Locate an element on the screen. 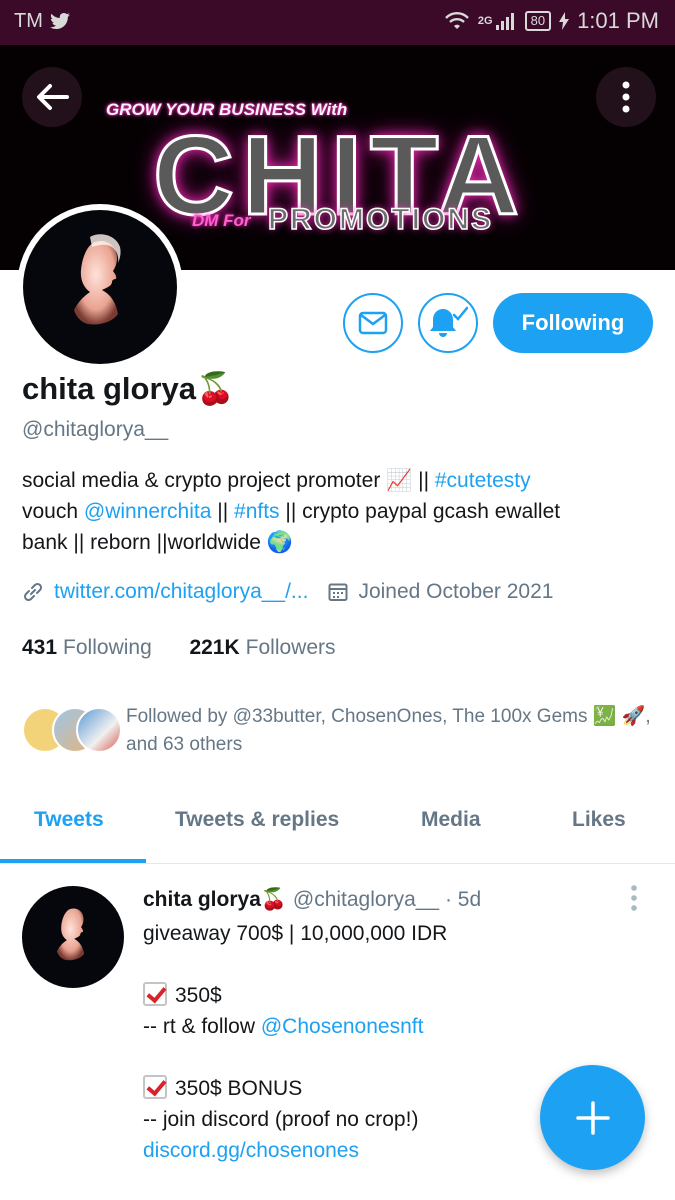 This screenshot has height=1200, width=675. follow-counts: 431 Following 221K Followers is located at coordinates (179, 648).